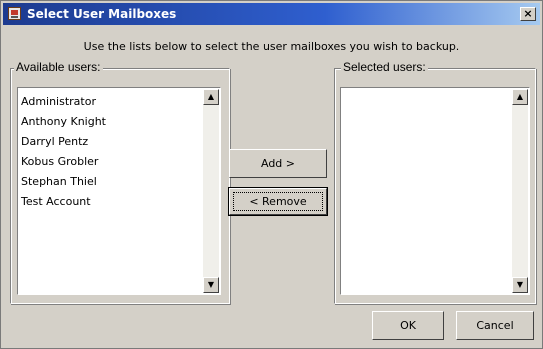  What do you see at coordinates (120, 202) in the screenshot?
I see `list-item: Test Account` at bounding box center [120, 202].